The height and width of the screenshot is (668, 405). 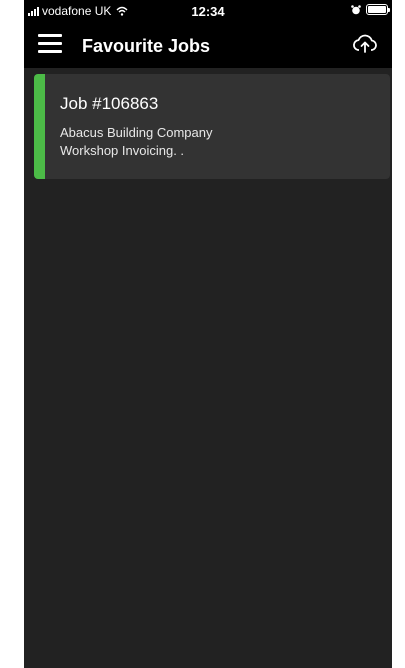 What do you see at coordinates (356, 9) in the screenshot?
I see `alarm-icon` at bounding box center [356, 9].